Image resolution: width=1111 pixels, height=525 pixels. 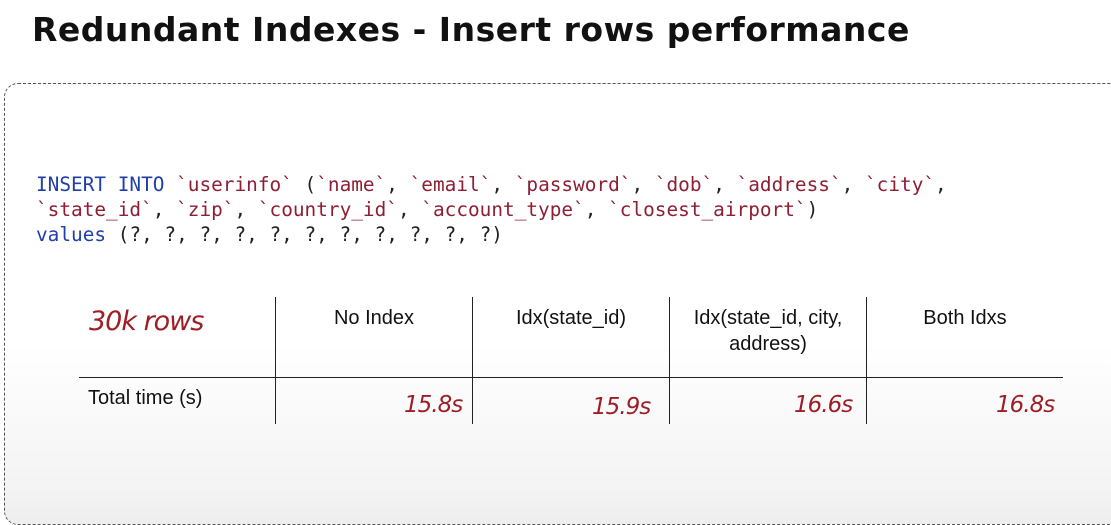 I want to click on column-header-both-idxs: Both Idxs, so click(x=965, y=318).